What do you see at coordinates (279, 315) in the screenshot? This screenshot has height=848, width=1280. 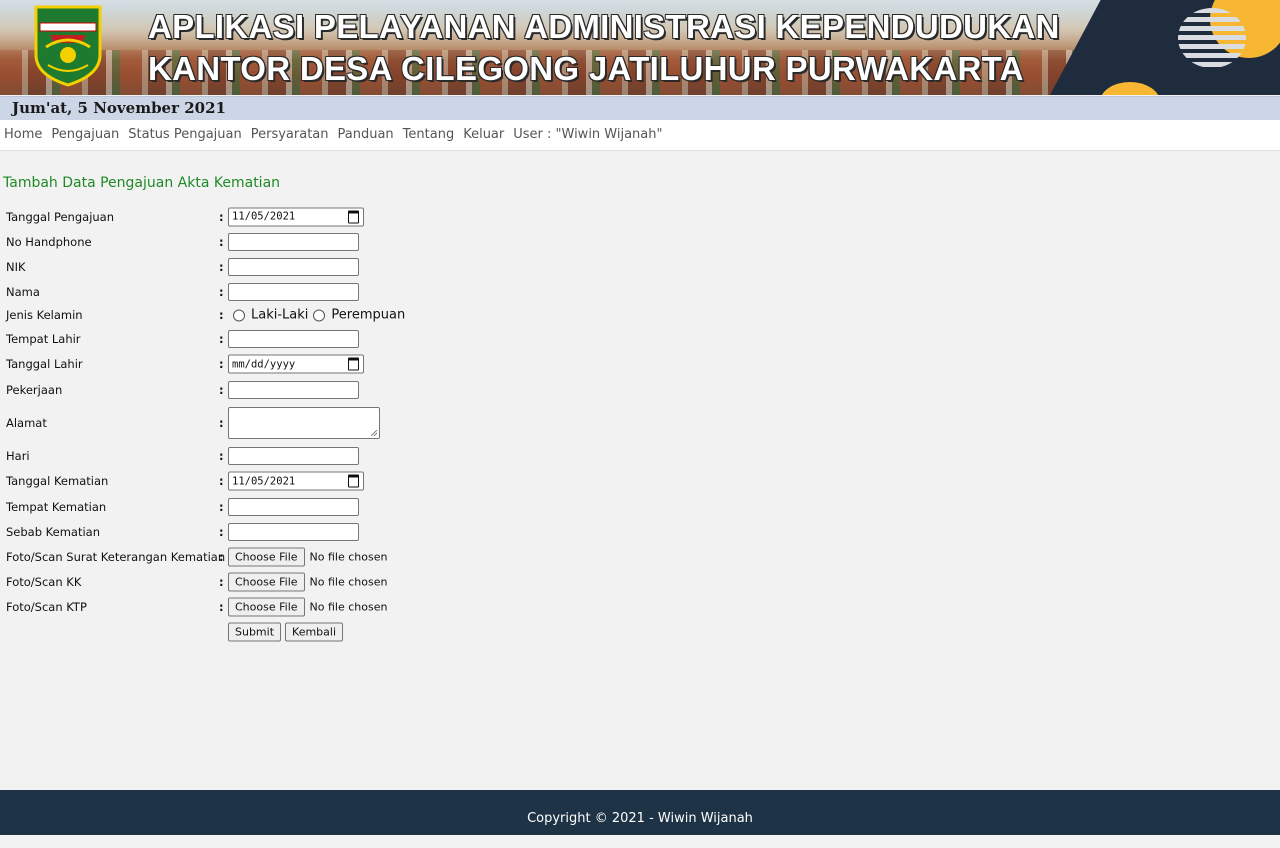 I see `radio-label-laki-laki: Laki-Laki` at bounding box center [279, 315].